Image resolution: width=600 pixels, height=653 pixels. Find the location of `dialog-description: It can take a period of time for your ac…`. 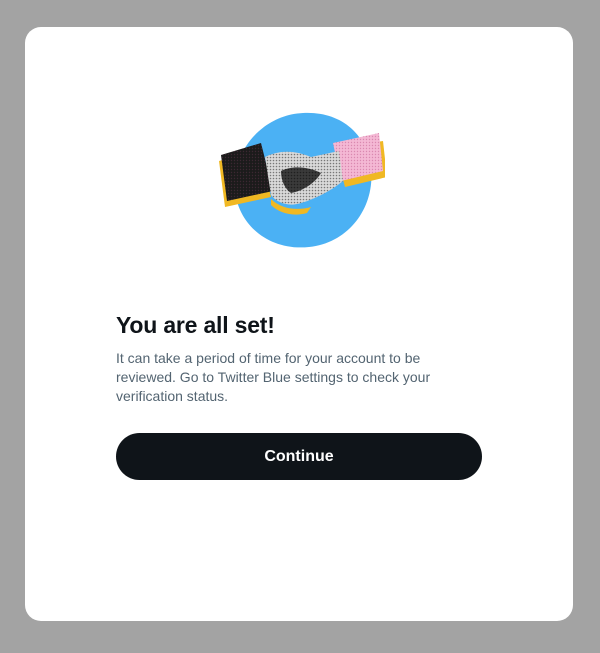

dialog-description: It can take a period of time for your ac… is located at coordinates (273, 377).